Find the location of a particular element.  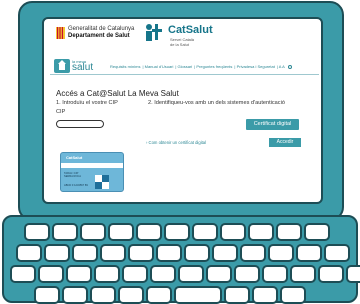

catsalut-subtitle-line2: de la Salut is located at coordinates (179, 44).